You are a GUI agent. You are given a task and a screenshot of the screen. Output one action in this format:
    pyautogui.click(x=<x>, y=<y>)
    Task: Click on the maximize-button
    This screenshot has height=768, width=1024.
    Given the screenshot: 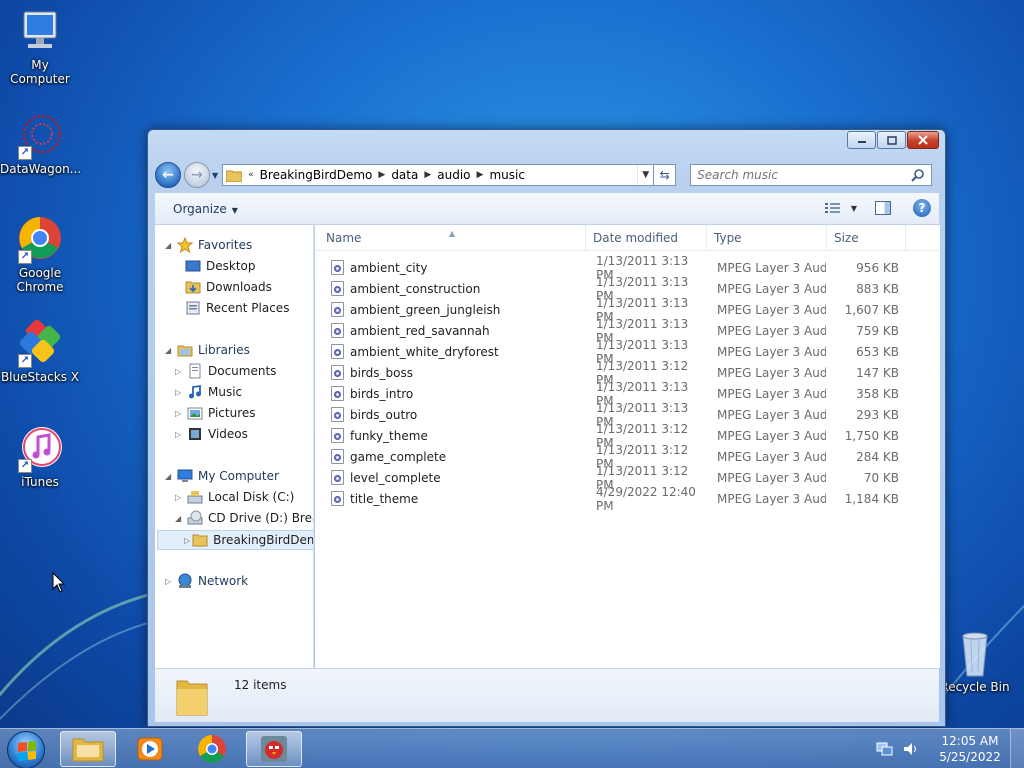 What is the action you would take?
    pyautogui.click(x=891, y=140)
    